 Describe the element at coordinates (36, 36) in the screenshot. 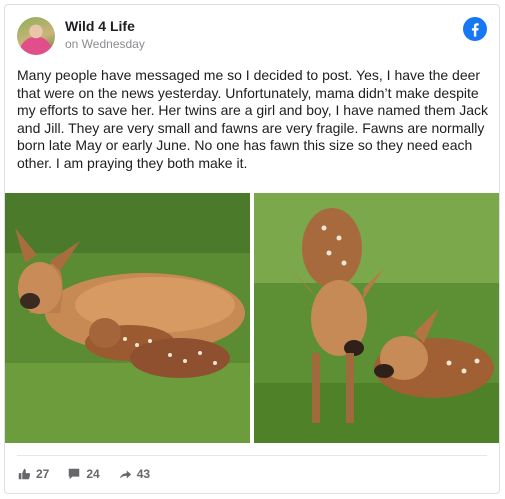

I see `author-avatar` at that location.